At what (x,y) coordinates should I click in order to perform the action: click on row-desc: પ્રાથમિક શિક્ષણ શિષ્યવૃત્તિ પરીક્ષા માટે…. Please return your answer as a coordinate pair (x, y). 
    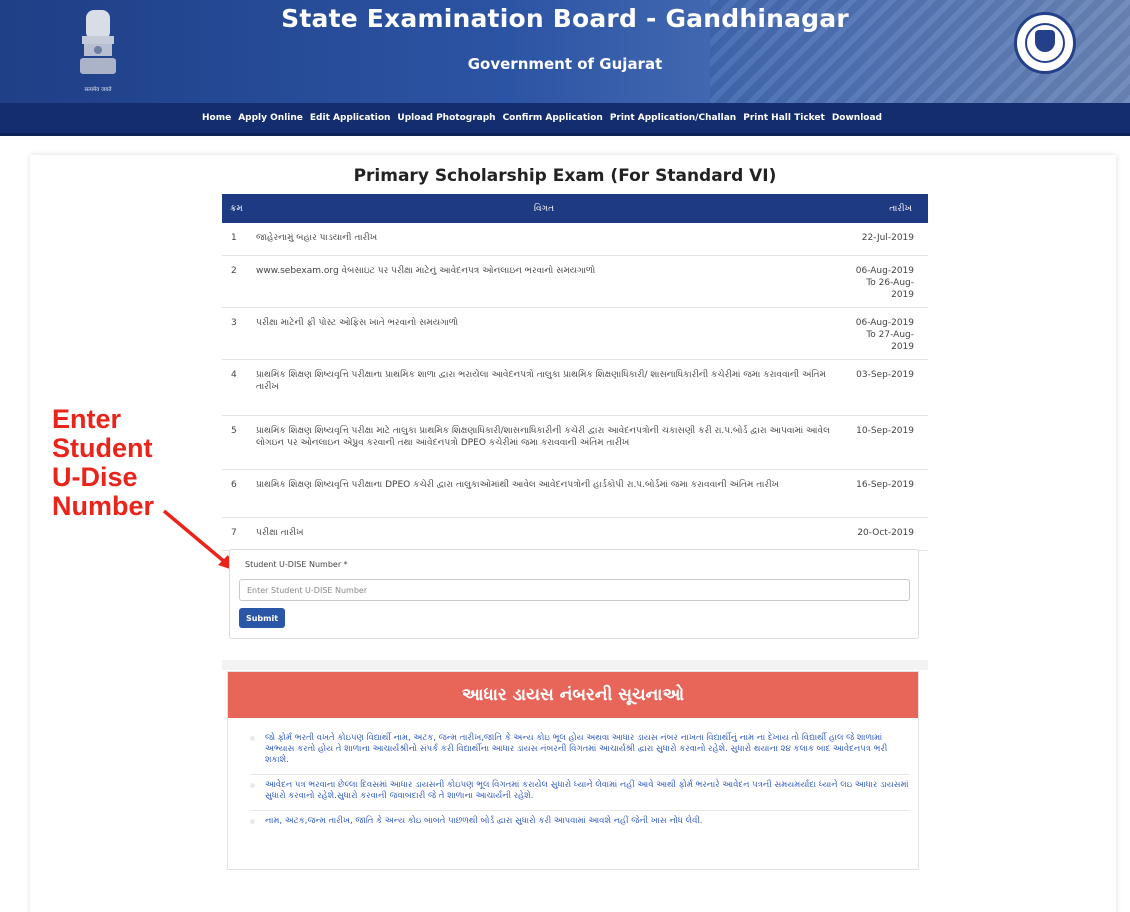
    Looking at the image, I should click on (544, 442).